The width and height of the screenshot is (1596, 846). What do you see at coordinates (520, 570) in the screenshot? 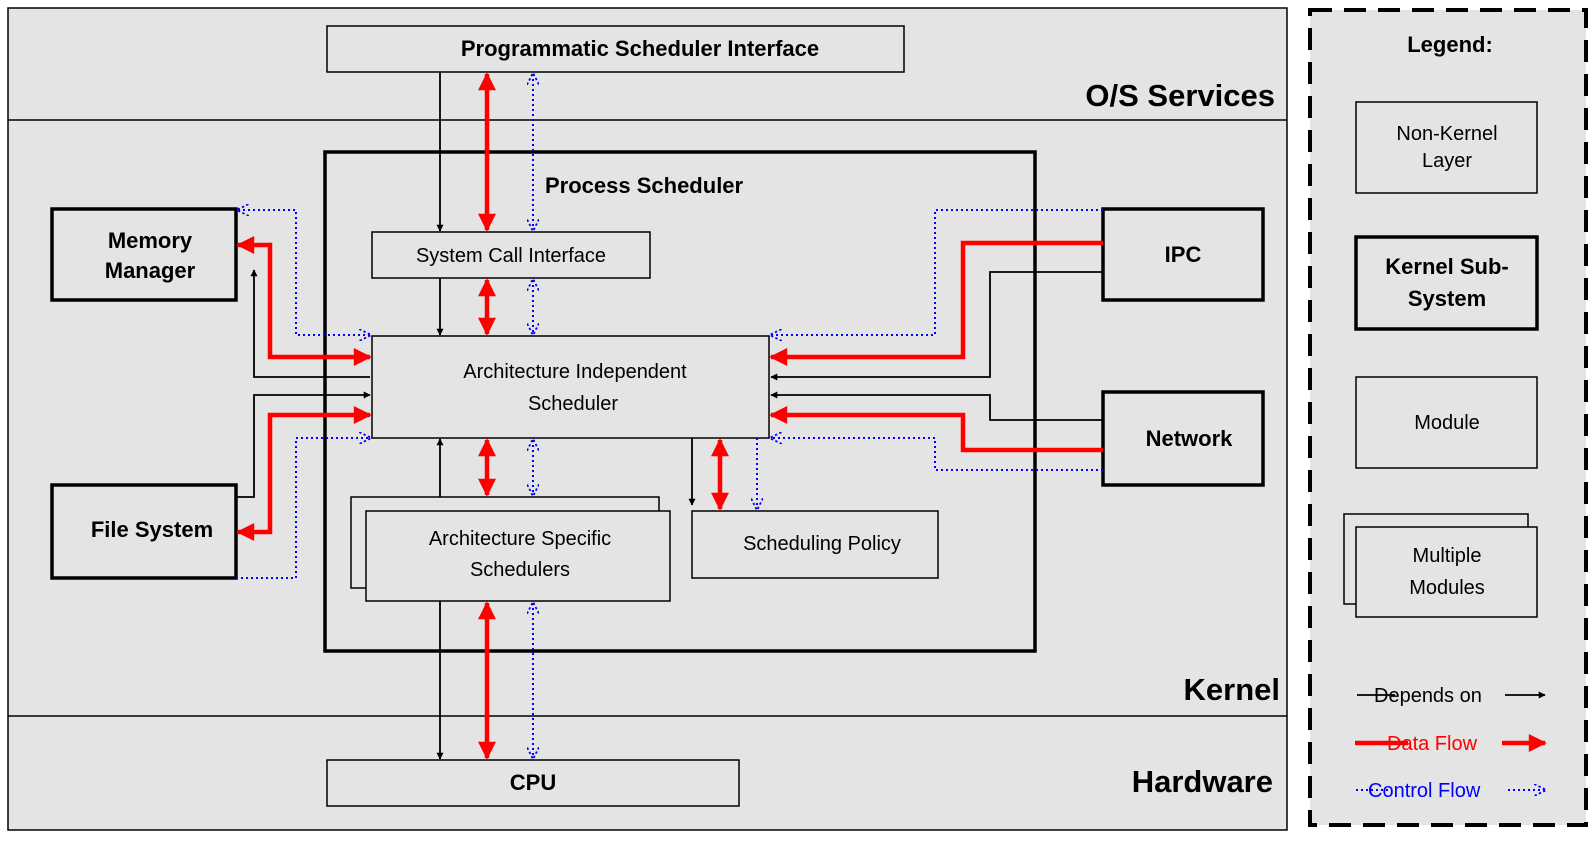
I see `svg-text: Schedulers` at bounding box center [520, 570].